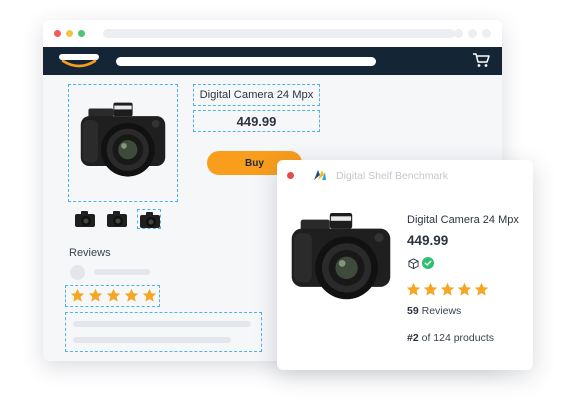 Image resolution: width=576 pixels, height=400 pixels. Describe the element at coordinates (341, 256) in the screenshot. I see `panel-camera-image` at that location.